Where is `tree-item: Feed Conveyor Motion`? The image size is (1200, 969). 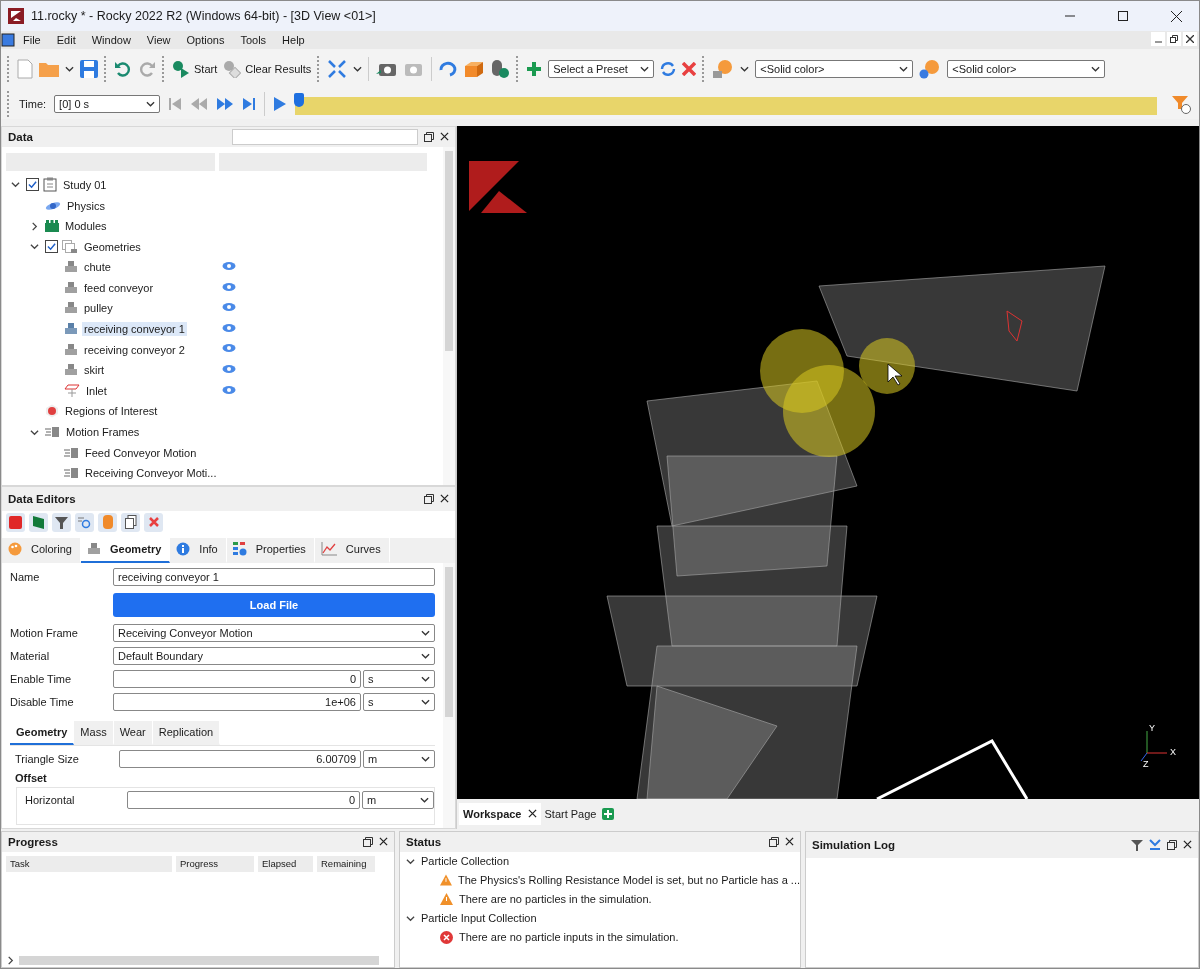 tree-item: Feed Conveyor Motion is located at coordinates (141, 452).